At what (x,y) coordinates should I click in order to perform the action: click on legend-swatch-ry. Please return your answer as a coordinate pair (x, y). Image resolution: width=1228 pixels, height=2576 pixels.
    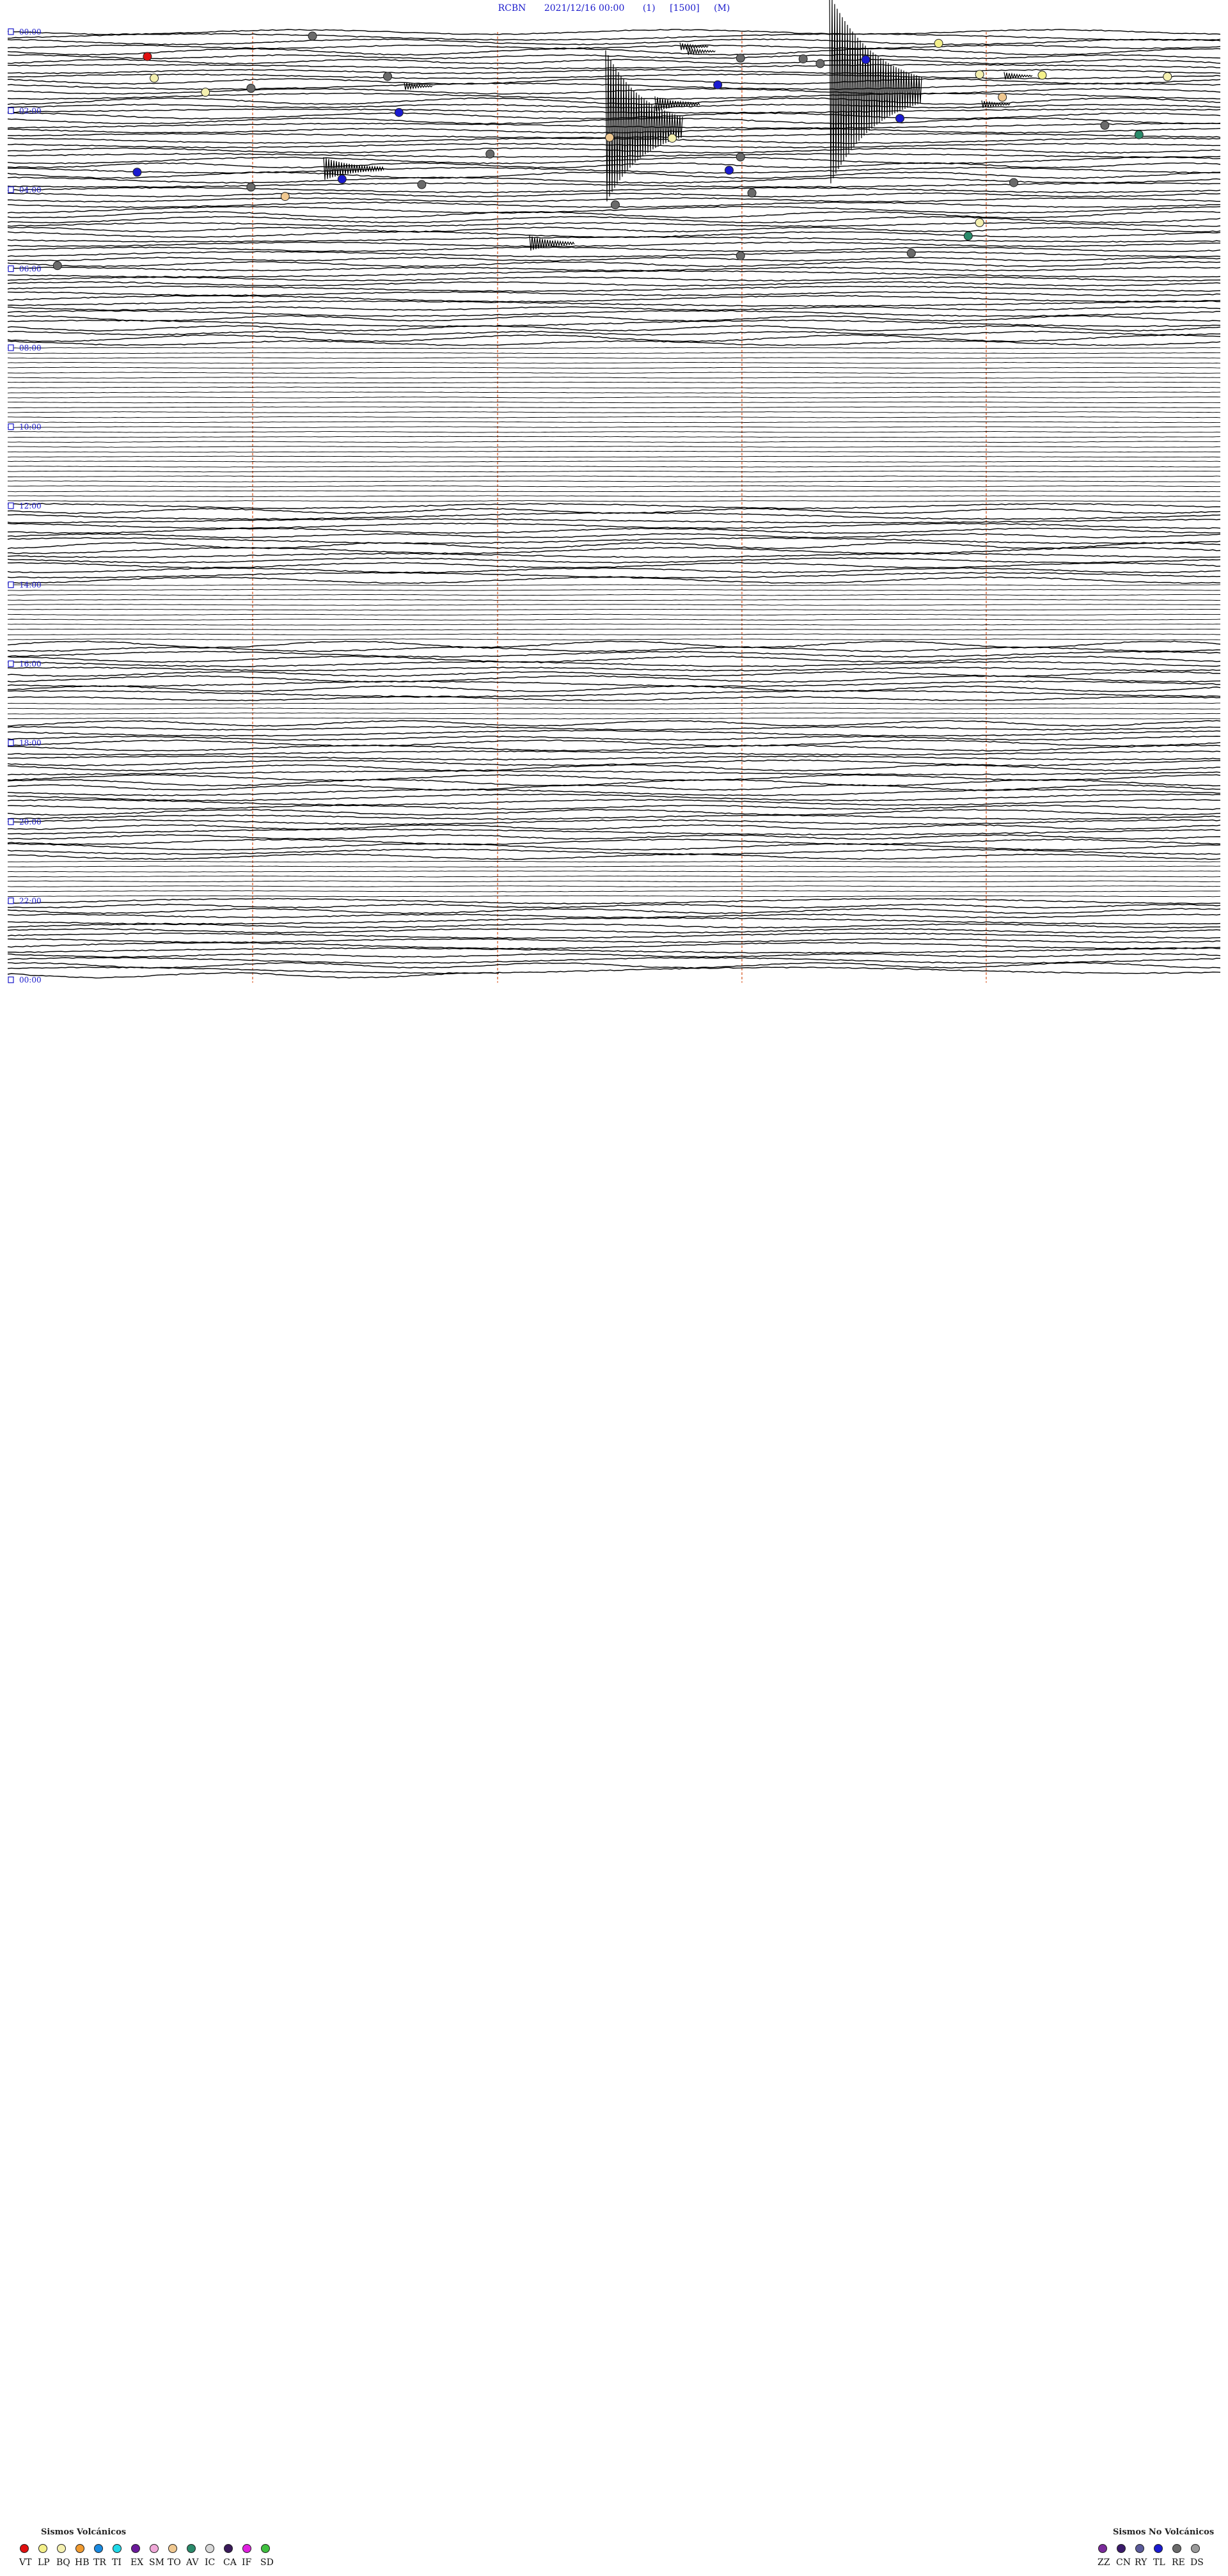
    Looking at the image, I should click on (1139, 2548).